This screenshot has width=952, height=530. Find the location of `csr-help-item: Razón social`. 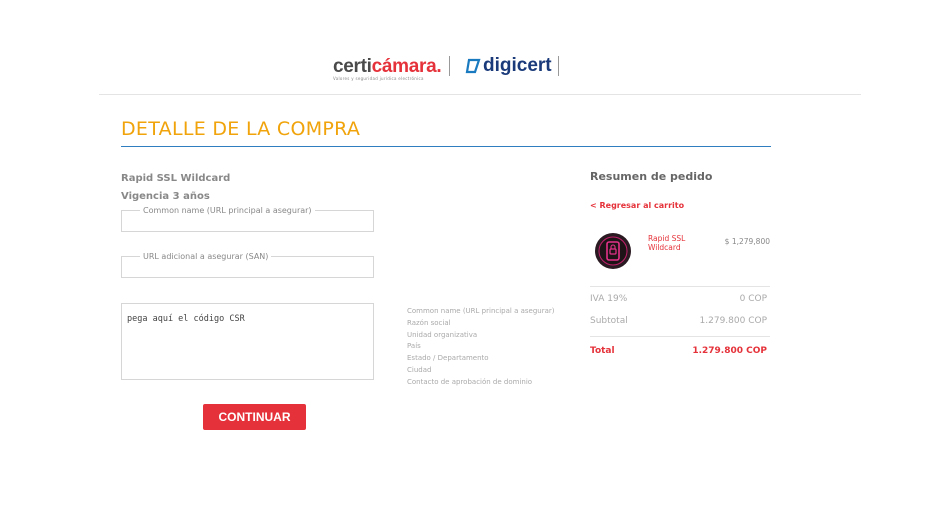

csr-help-item: Razón social is located at coordinates (429, 322).